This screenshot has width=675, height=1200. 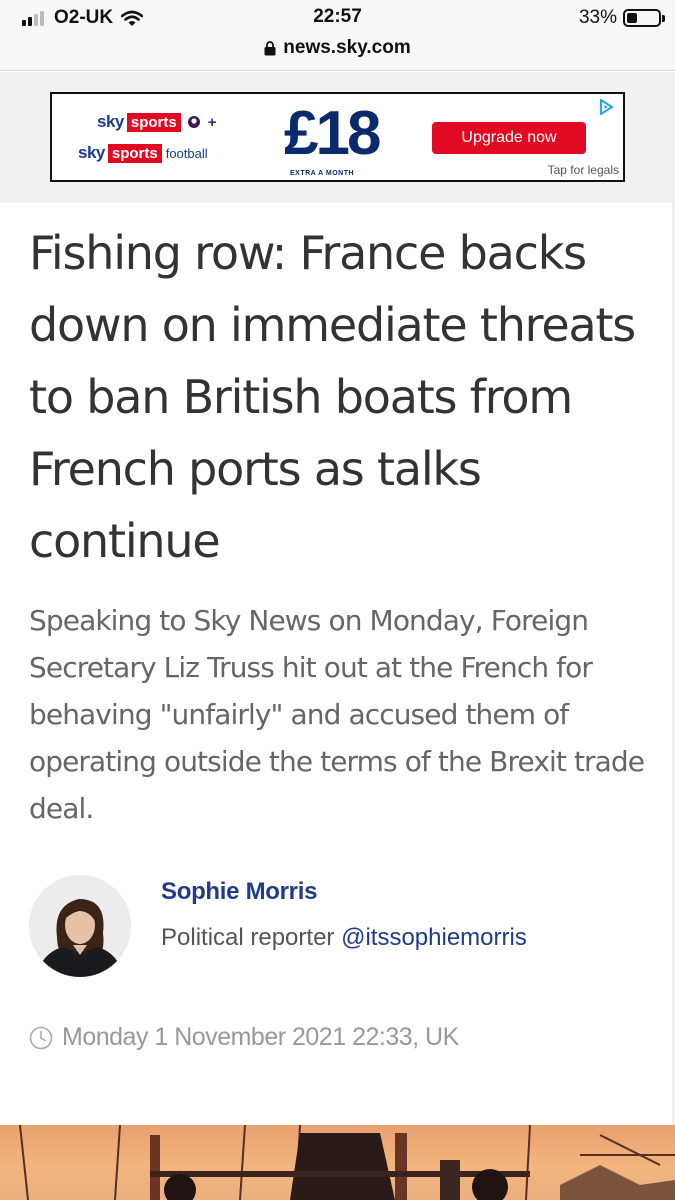 I want to click on ad-brand-row-2: sky sports football, so click(x=143, y=153).